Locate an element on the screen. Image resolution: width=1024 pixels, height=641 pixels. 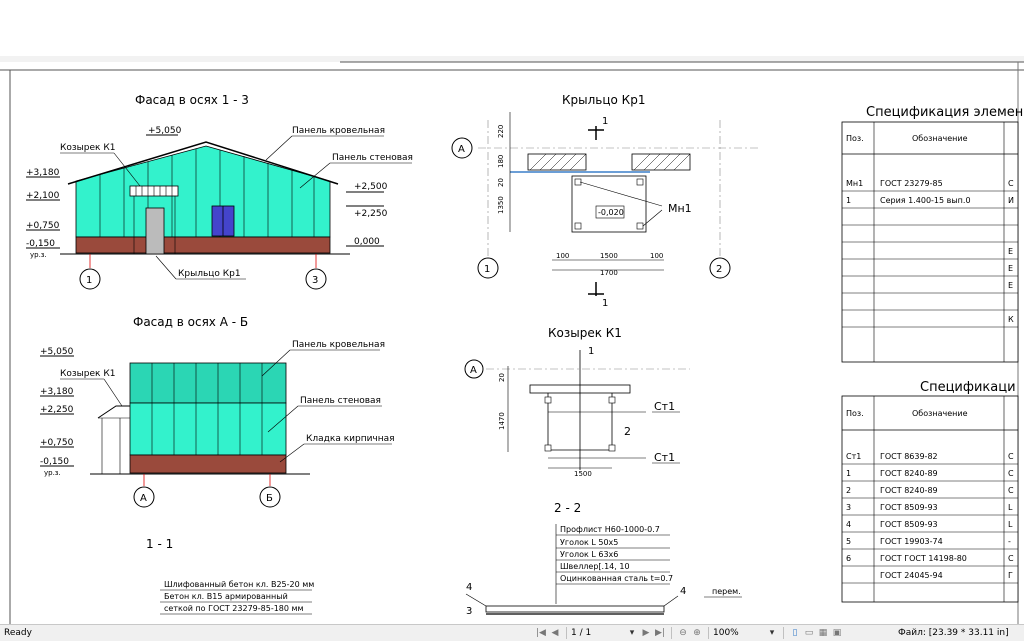
porch-dim-v1: 220 is located at coordinates (501, 131).